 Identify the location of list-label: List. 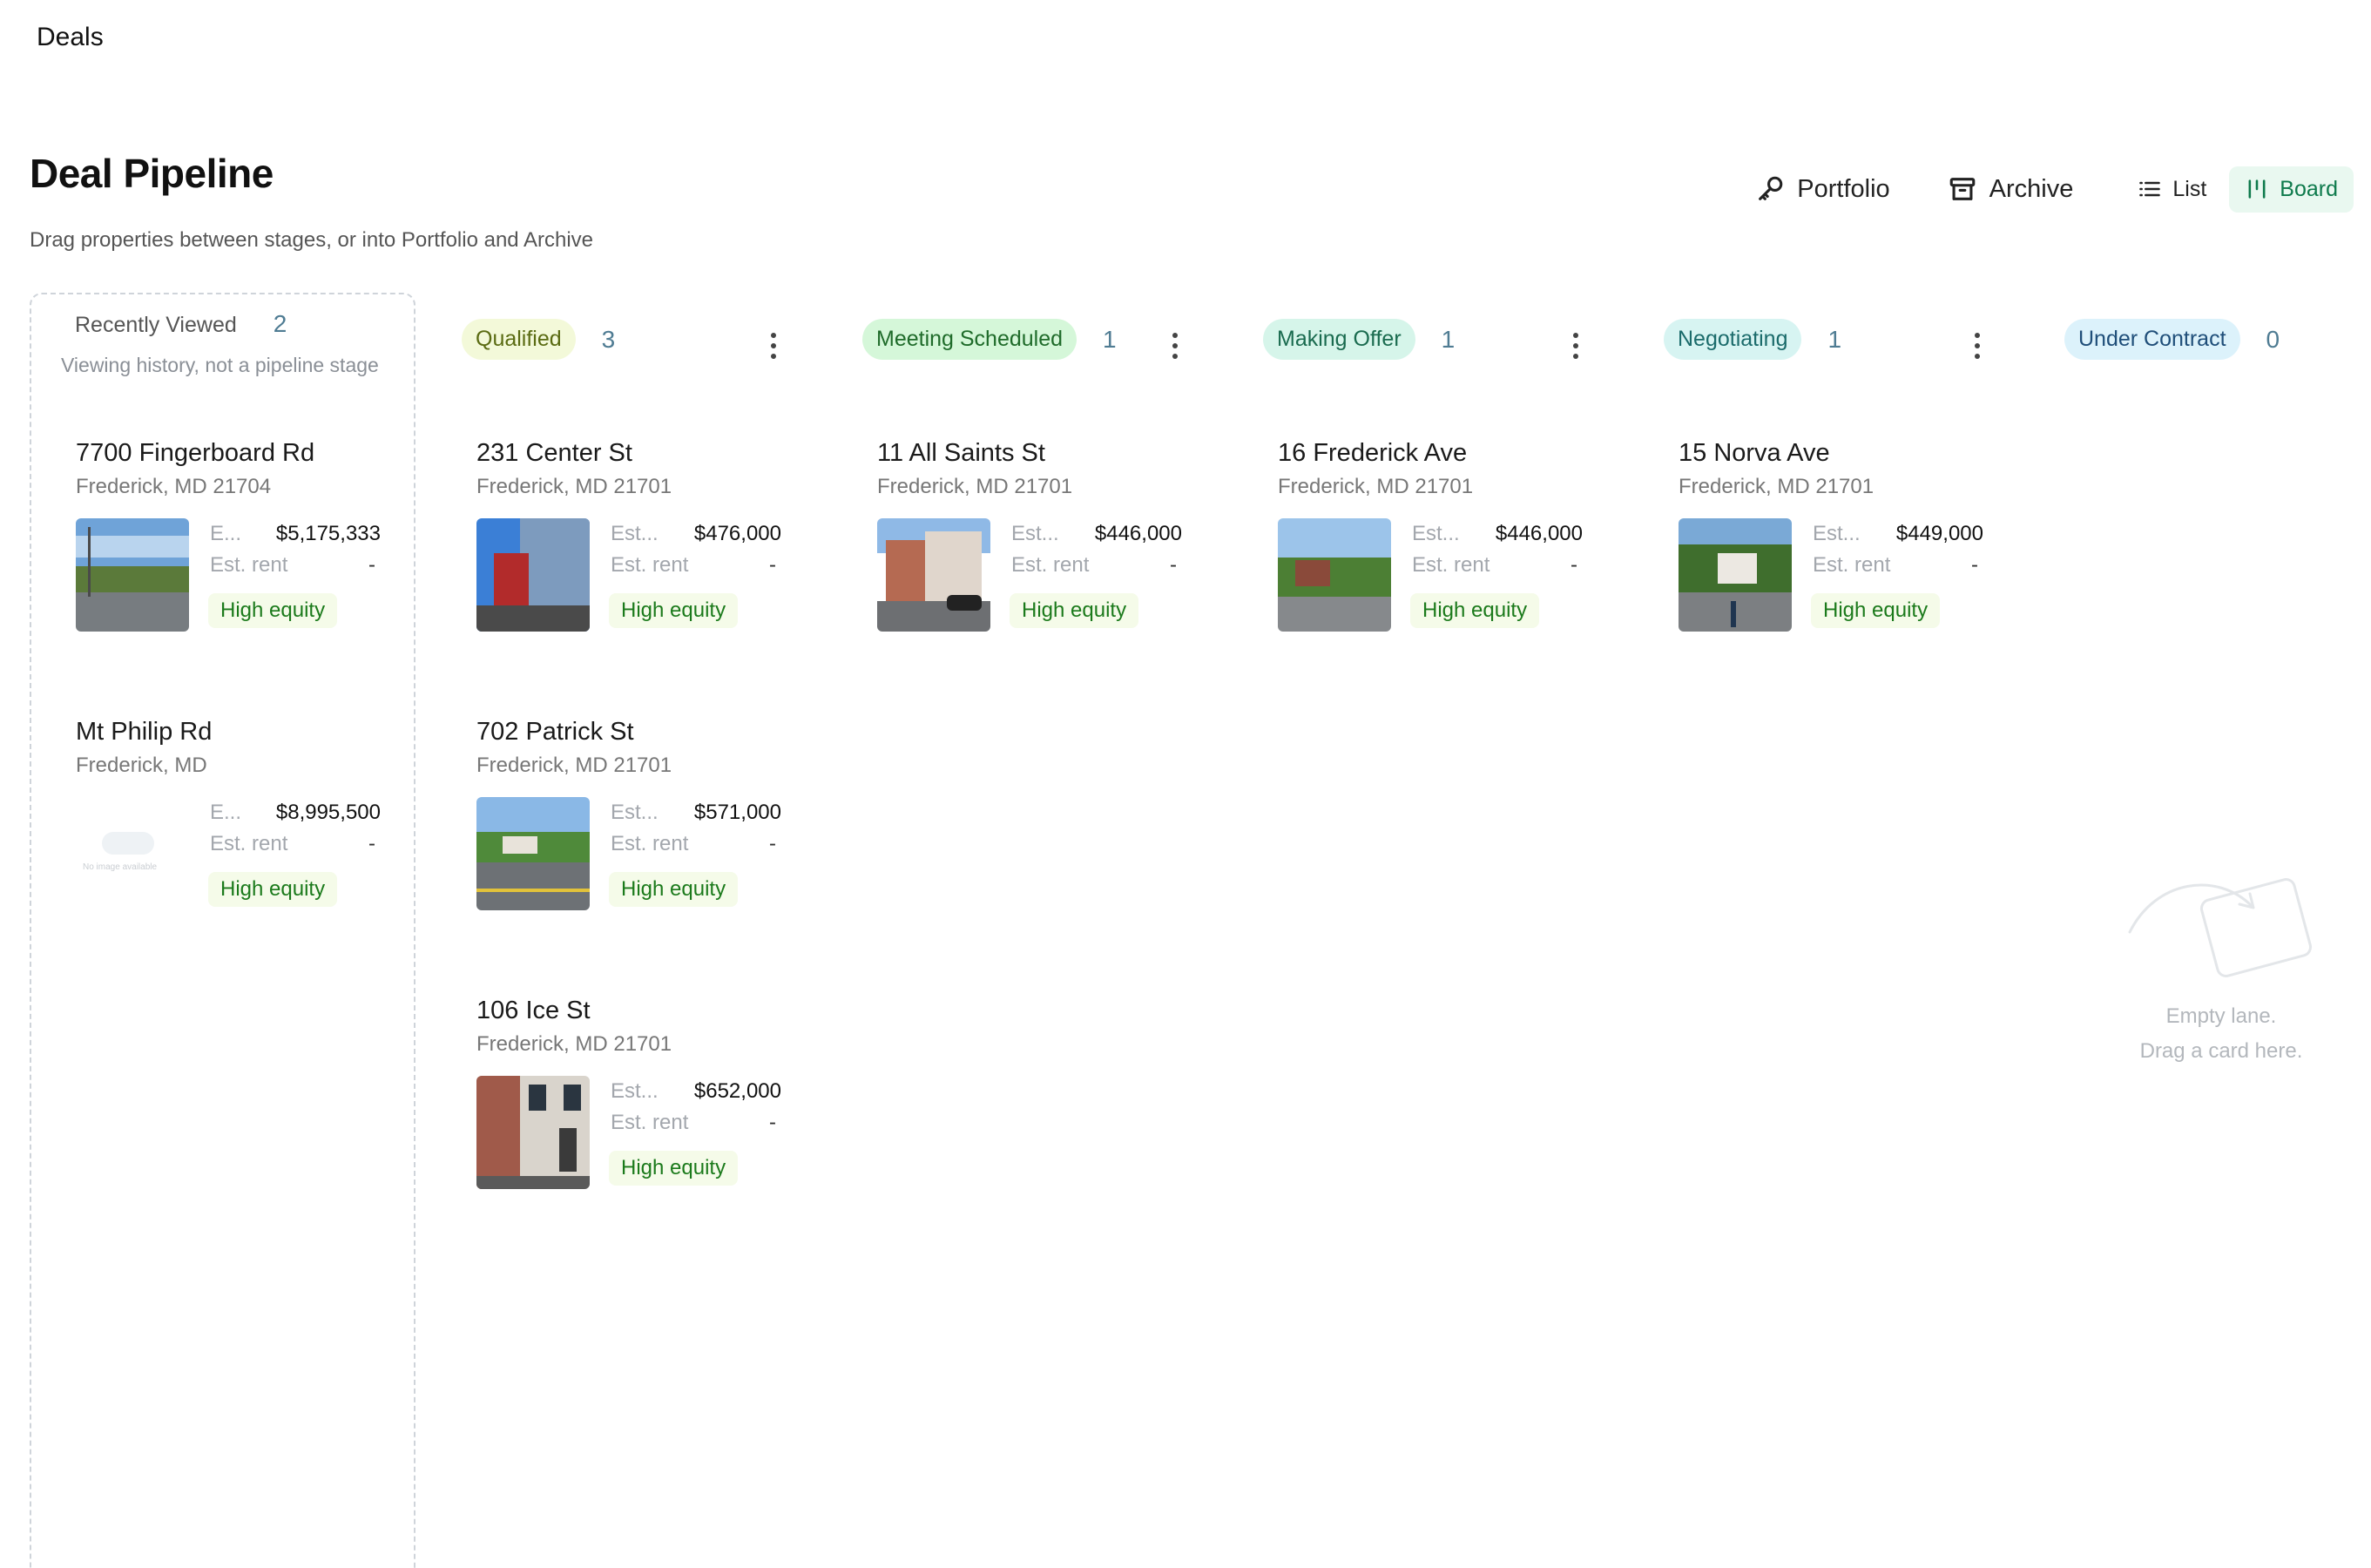
(2189, 188).